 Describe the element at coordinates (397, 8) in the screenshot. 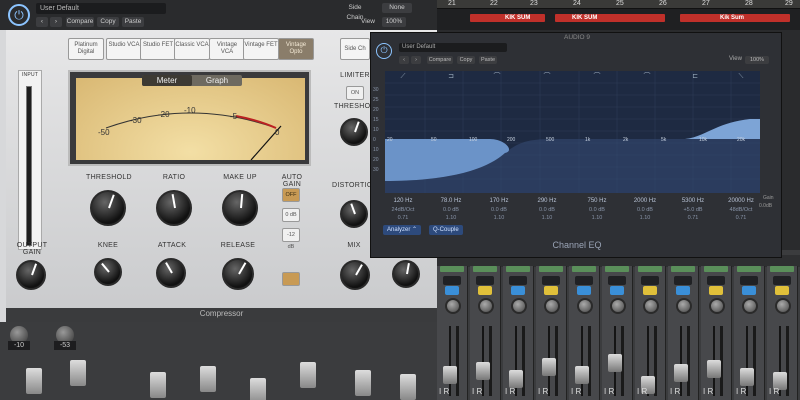

I see `side-chain-menu: None` at that location.